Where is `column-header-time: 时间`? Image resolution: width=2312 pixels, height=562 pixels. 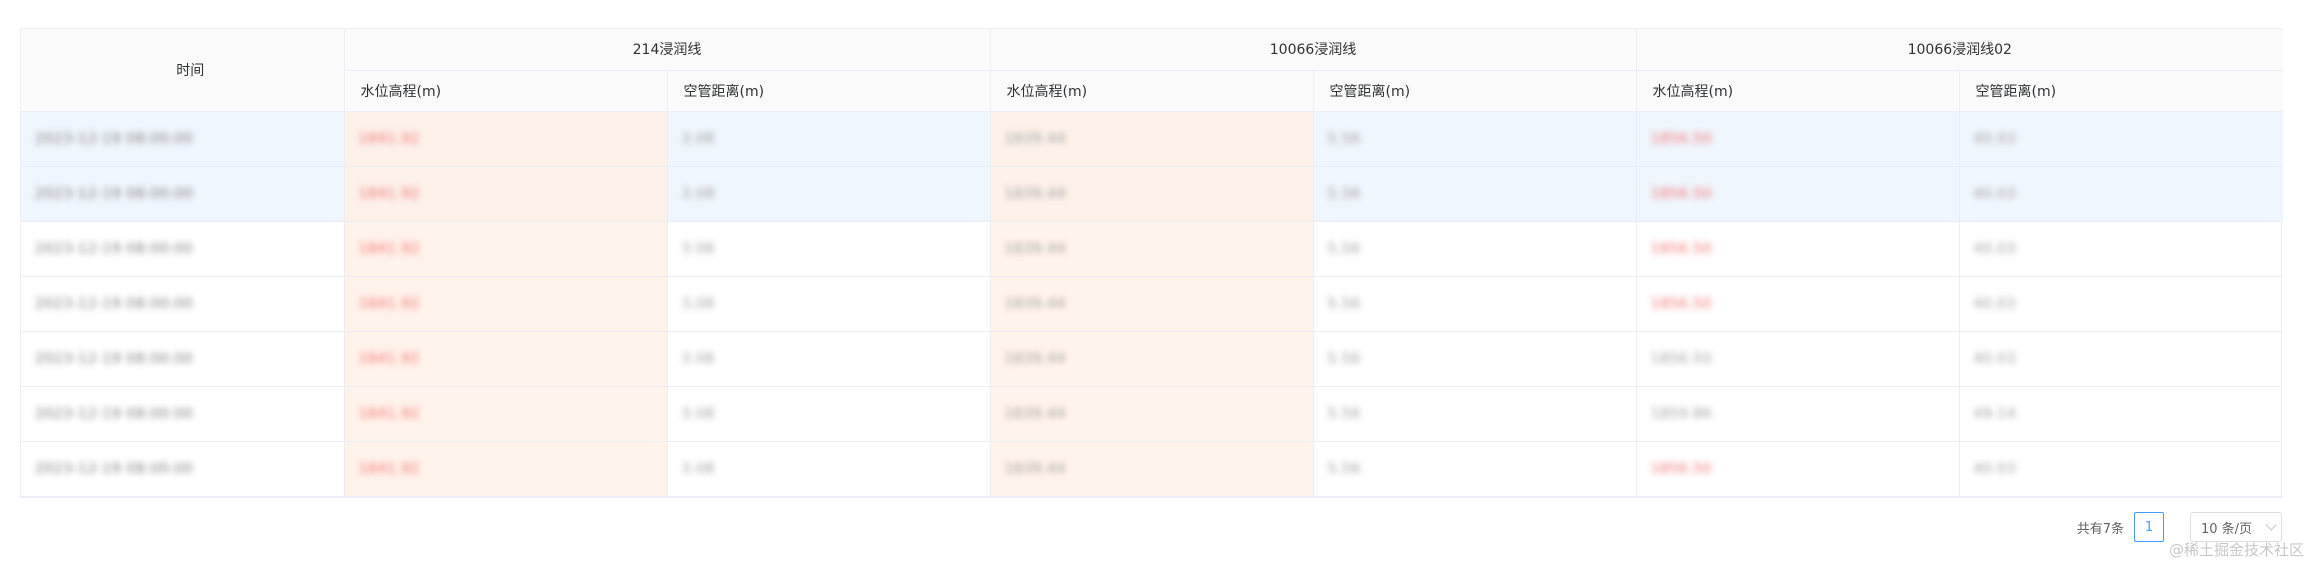
column-header-time: 时间 is located at coordinates (183, 70).